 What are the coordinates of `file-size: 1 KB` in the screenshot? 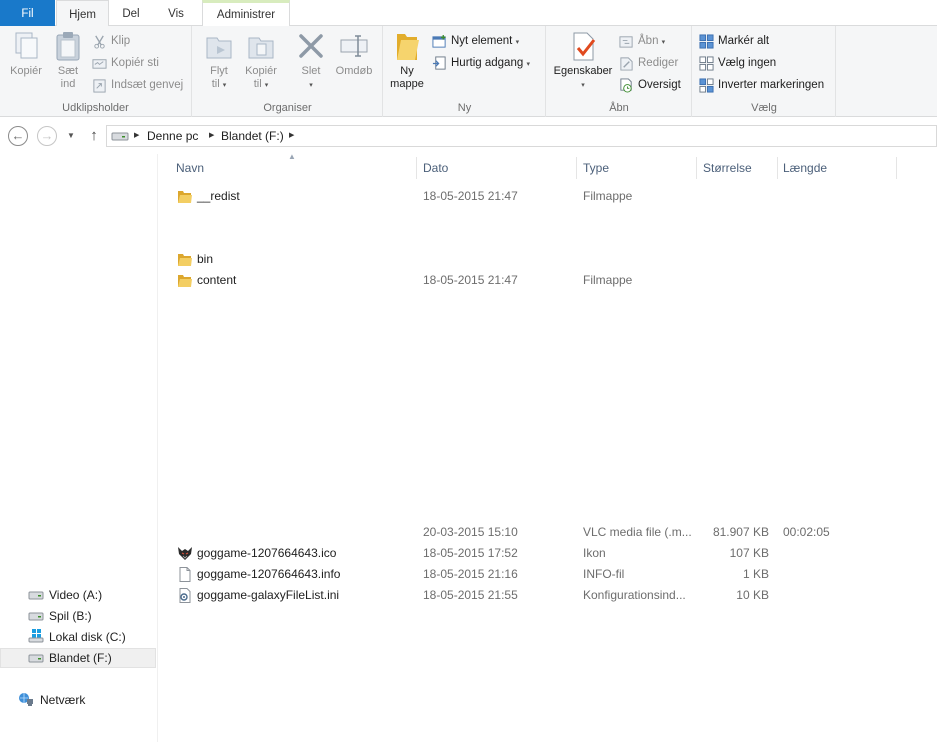 It's located at (755, 574).